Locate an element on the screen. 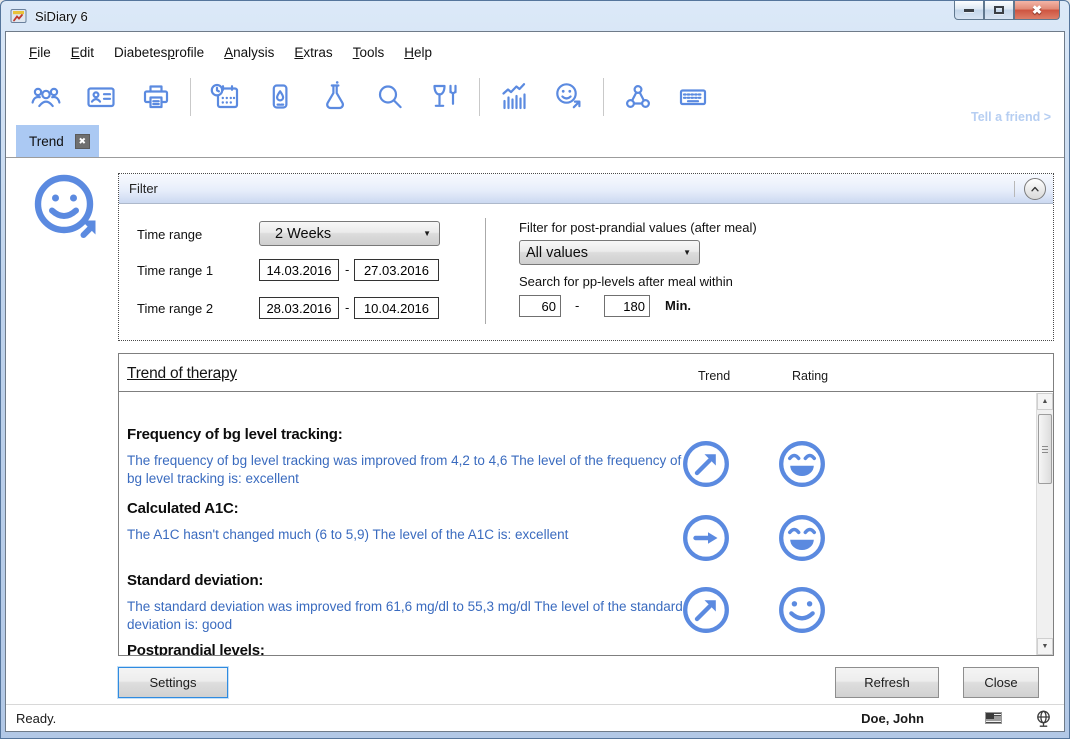  menu-tools: Tools is located at coordinates (369, 52).